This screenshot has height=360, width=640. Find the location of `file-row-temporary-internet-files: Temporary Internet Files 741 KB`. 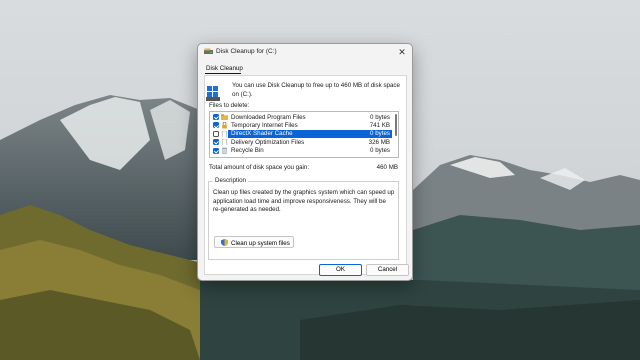

file-row-temporary-internet-files: Temporary Internet Files 741 KB is located at coordinates (300, 125).